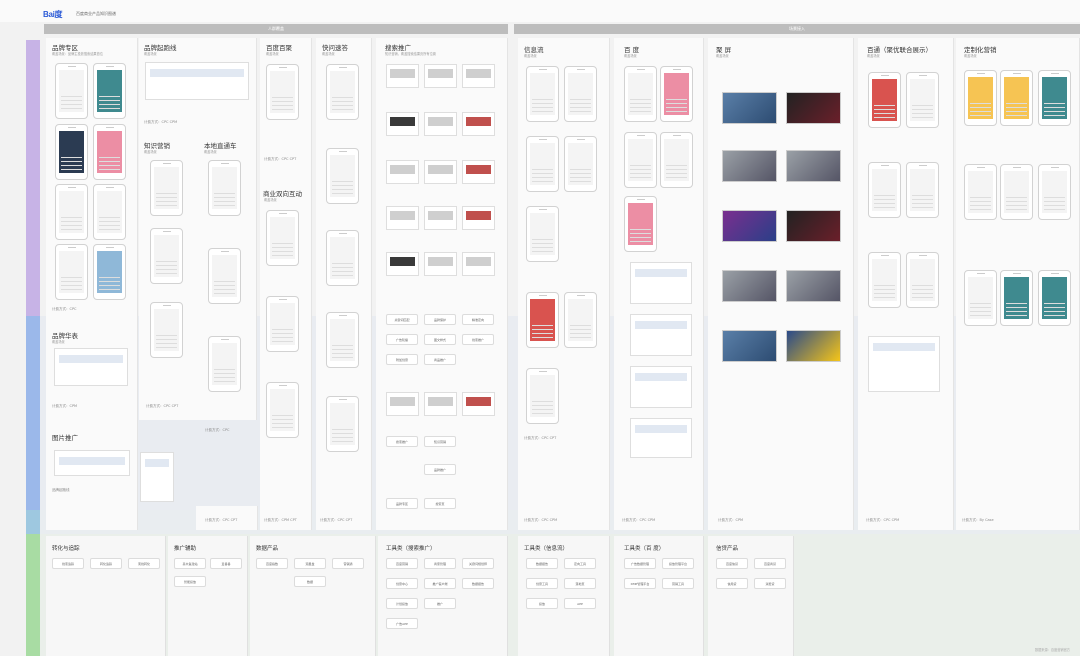 This screenshot has width=1080, height=656. What do you see at coordinates (58, 342) in the screenshot?
I see `section-sub-brand-pictorial: 覆盖场景` at bounding box center [58, 342].